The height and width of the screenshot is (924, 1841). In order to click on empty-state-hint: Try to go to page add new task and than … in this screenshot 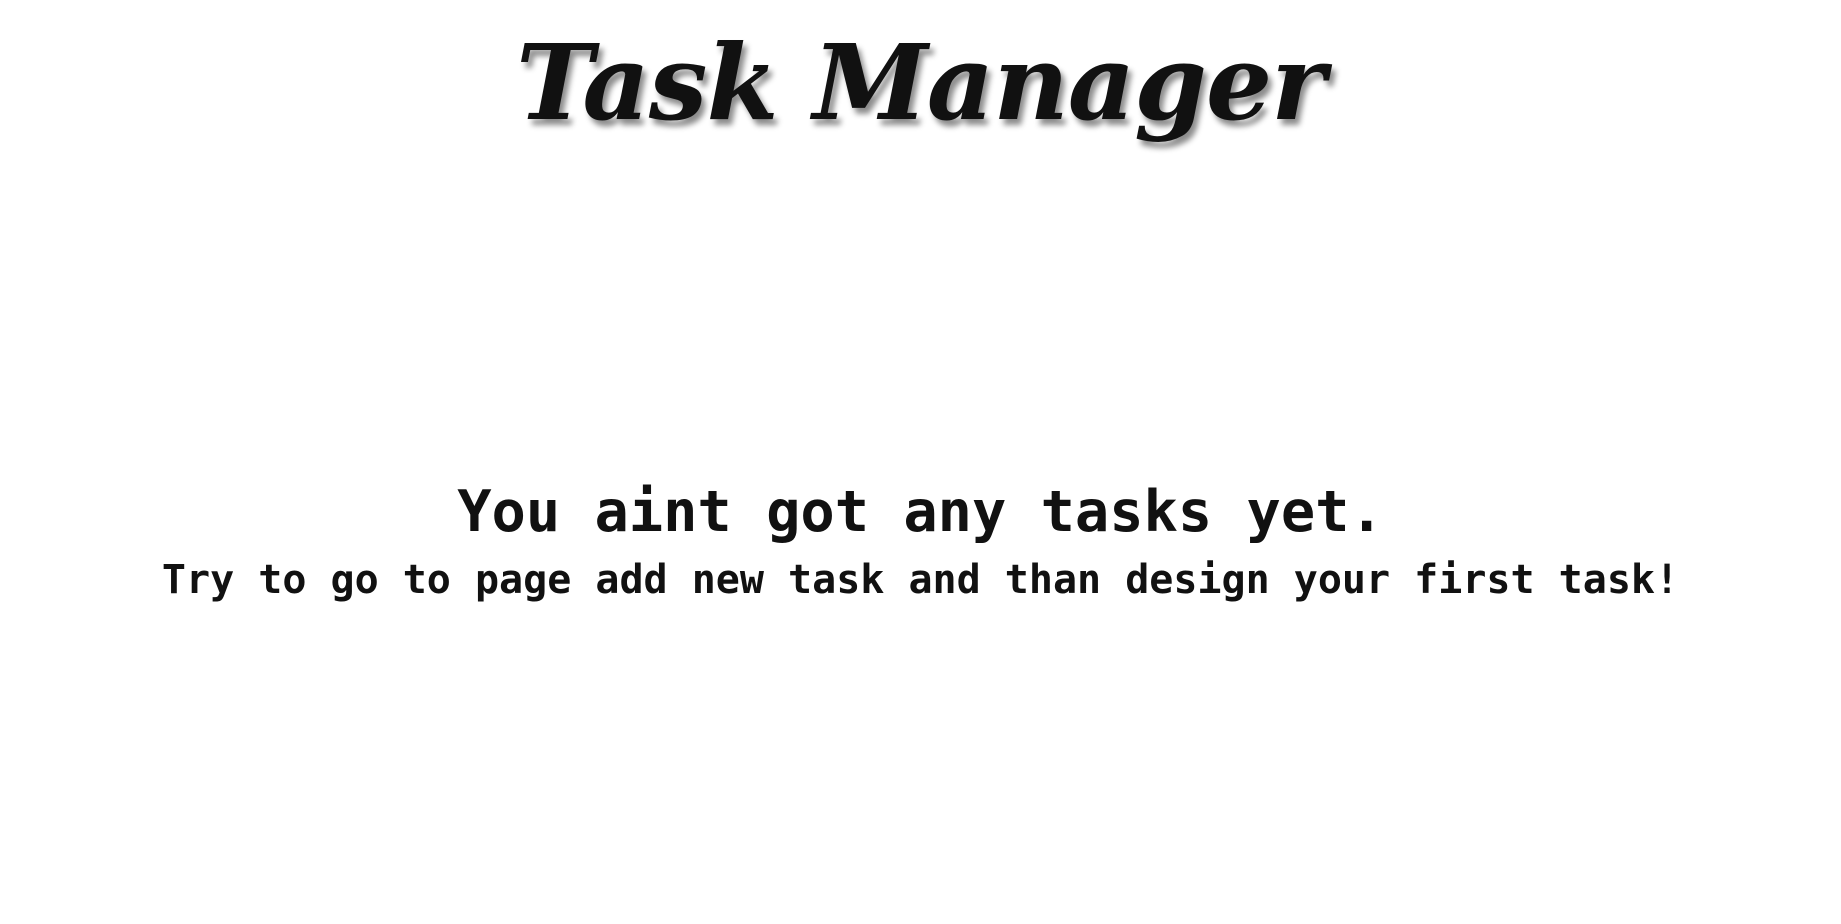, I will do `click(920, 580)`.